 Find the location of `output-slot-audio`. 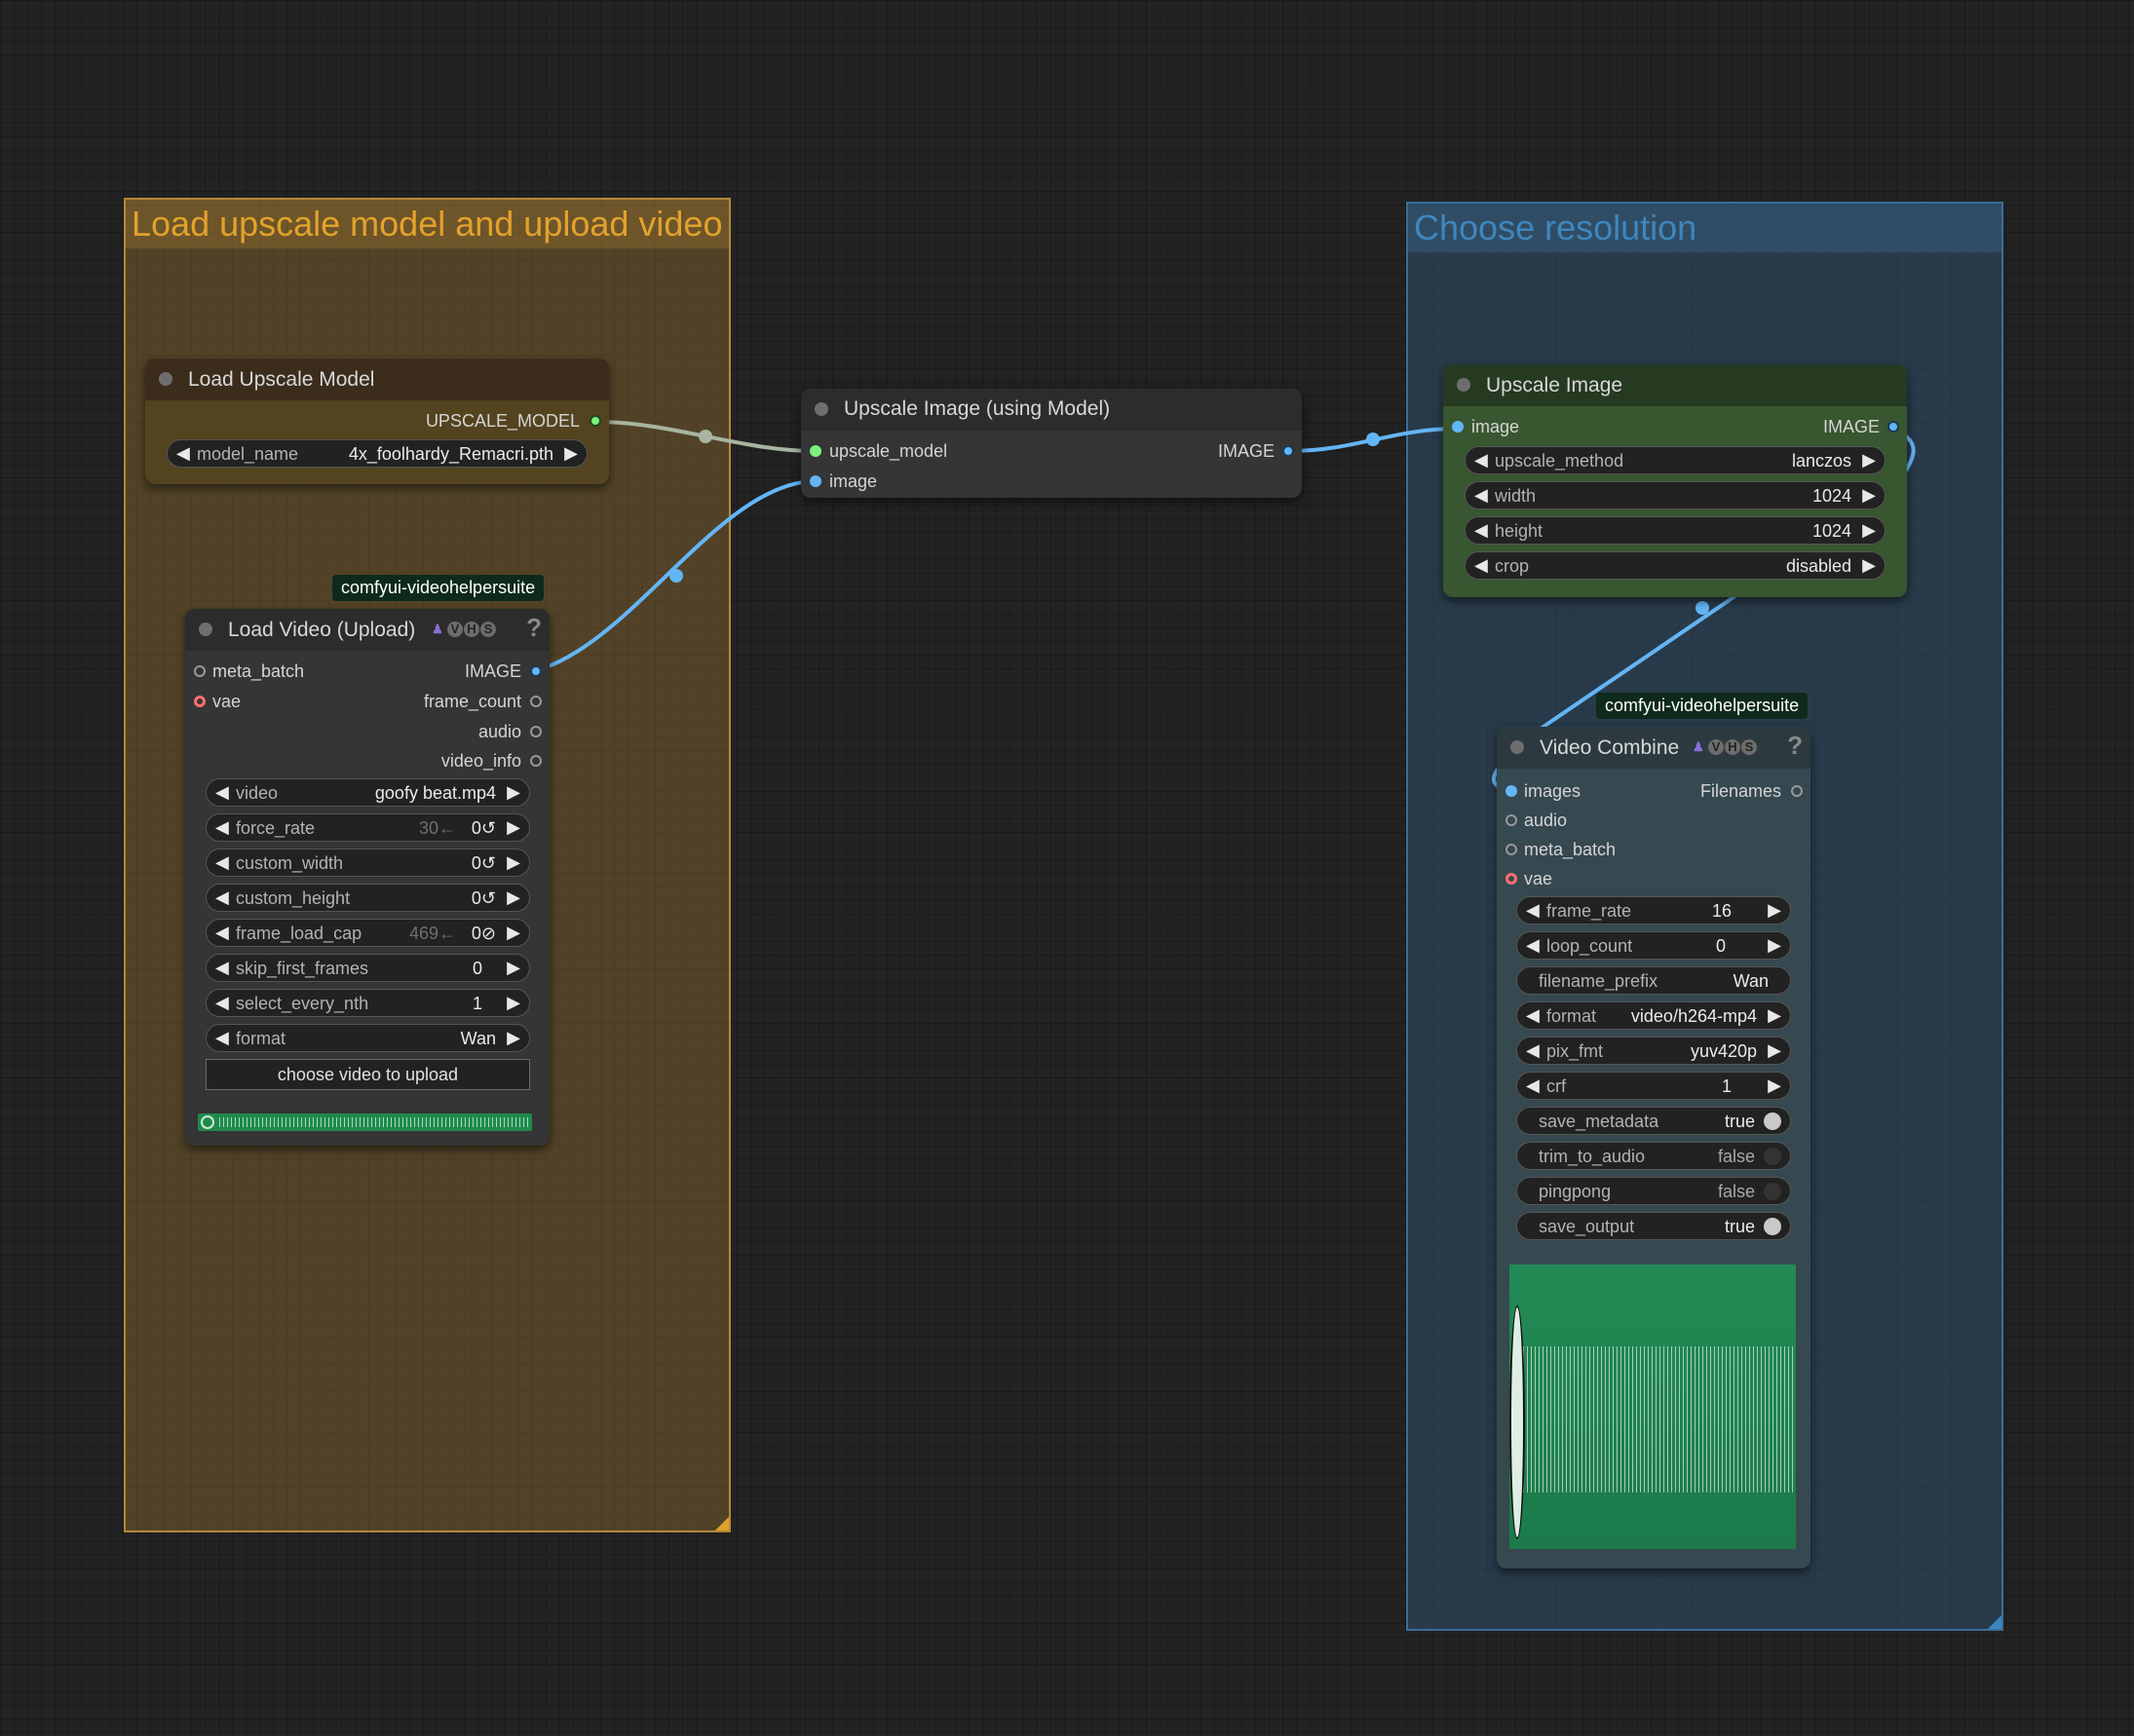

output-slot-audio is located at coordinates (536, 731).